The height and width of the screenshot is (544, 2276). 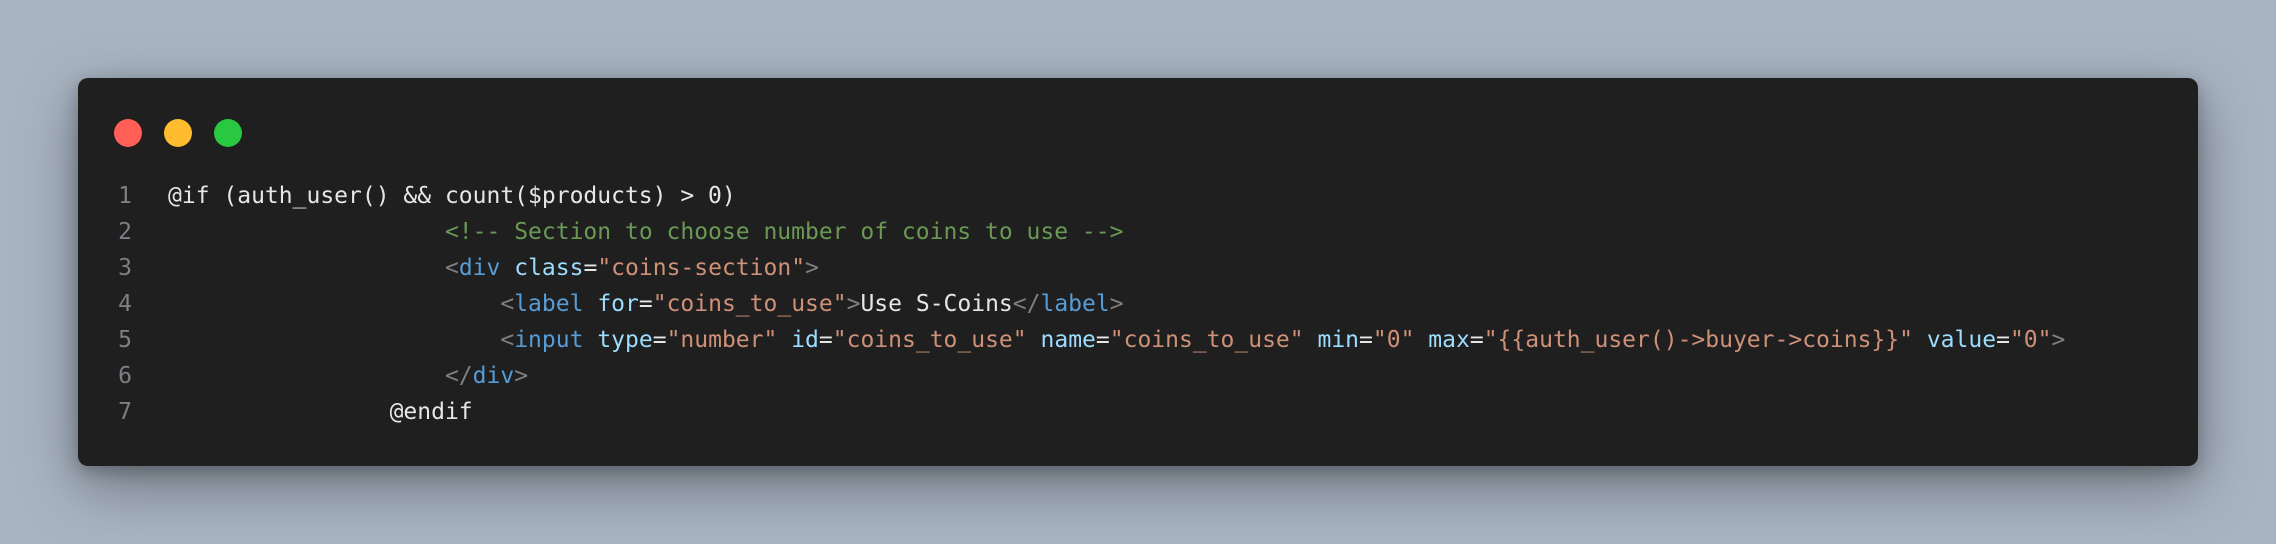 I want to click on line-number: 7, so click(x=125, y=412).